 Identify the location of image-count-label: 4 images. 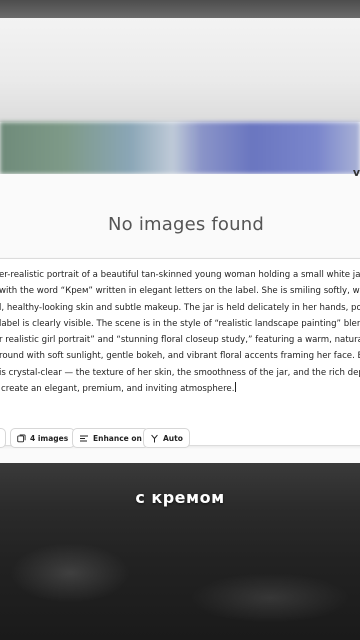
(49, 438).